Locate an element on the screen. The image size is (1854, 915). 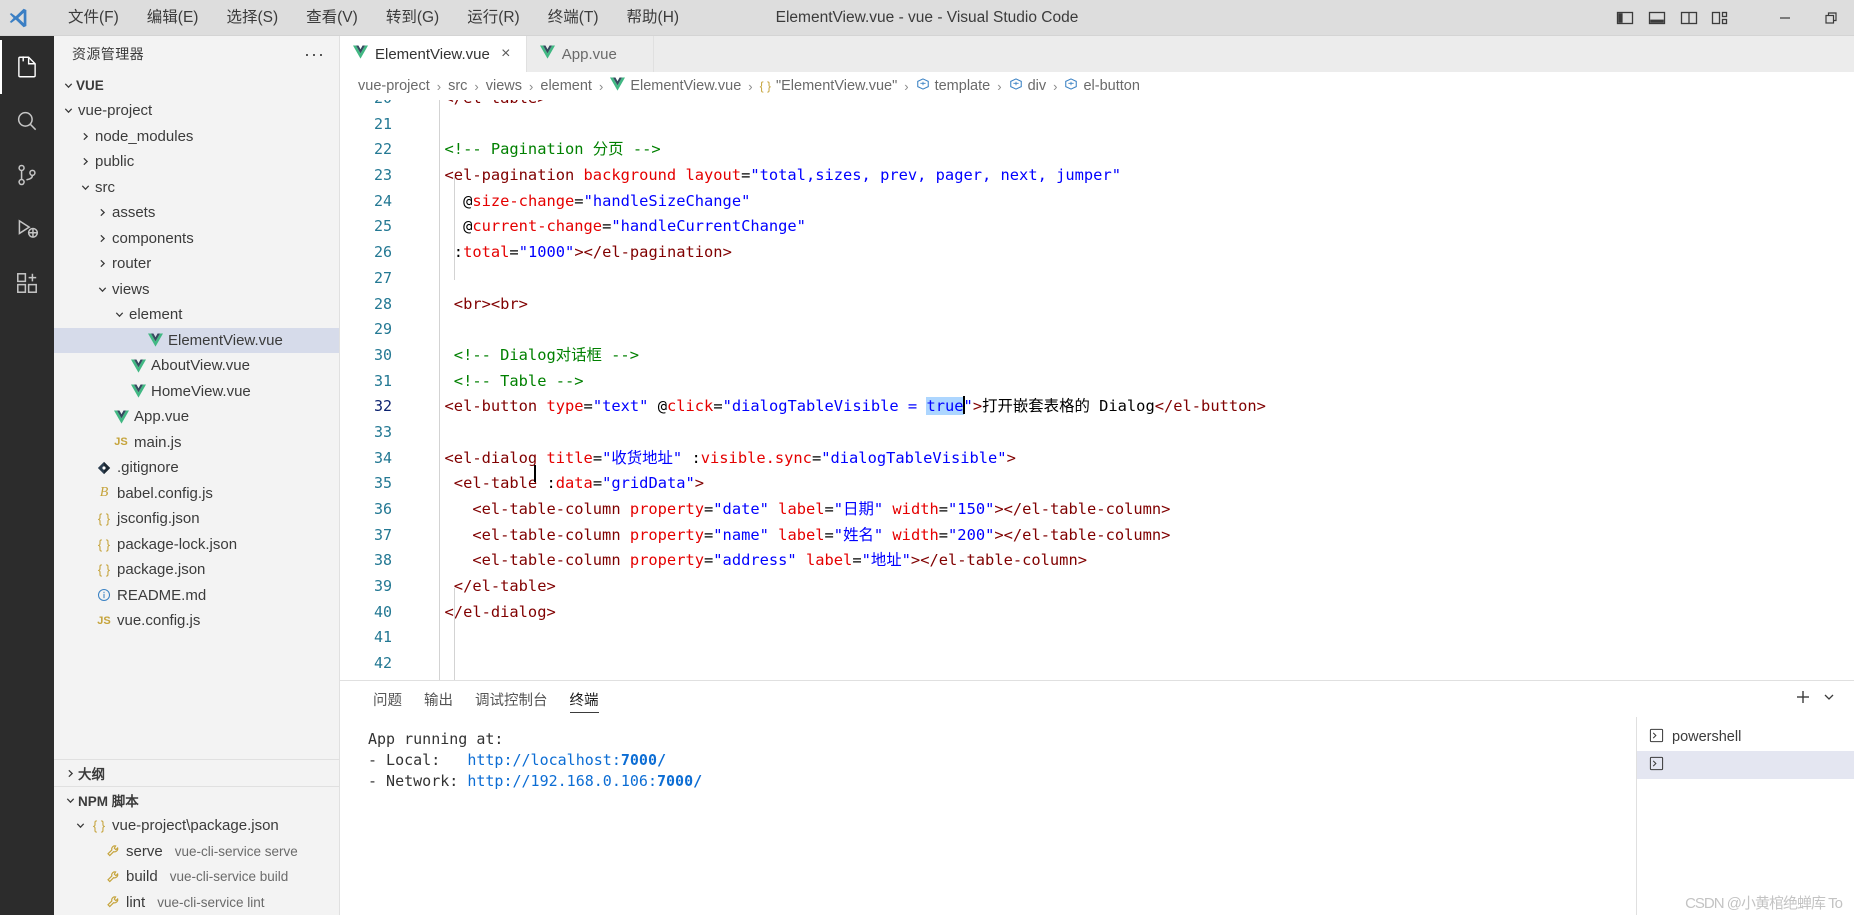
tree-item-public: public is located at coordinates (196, 162).